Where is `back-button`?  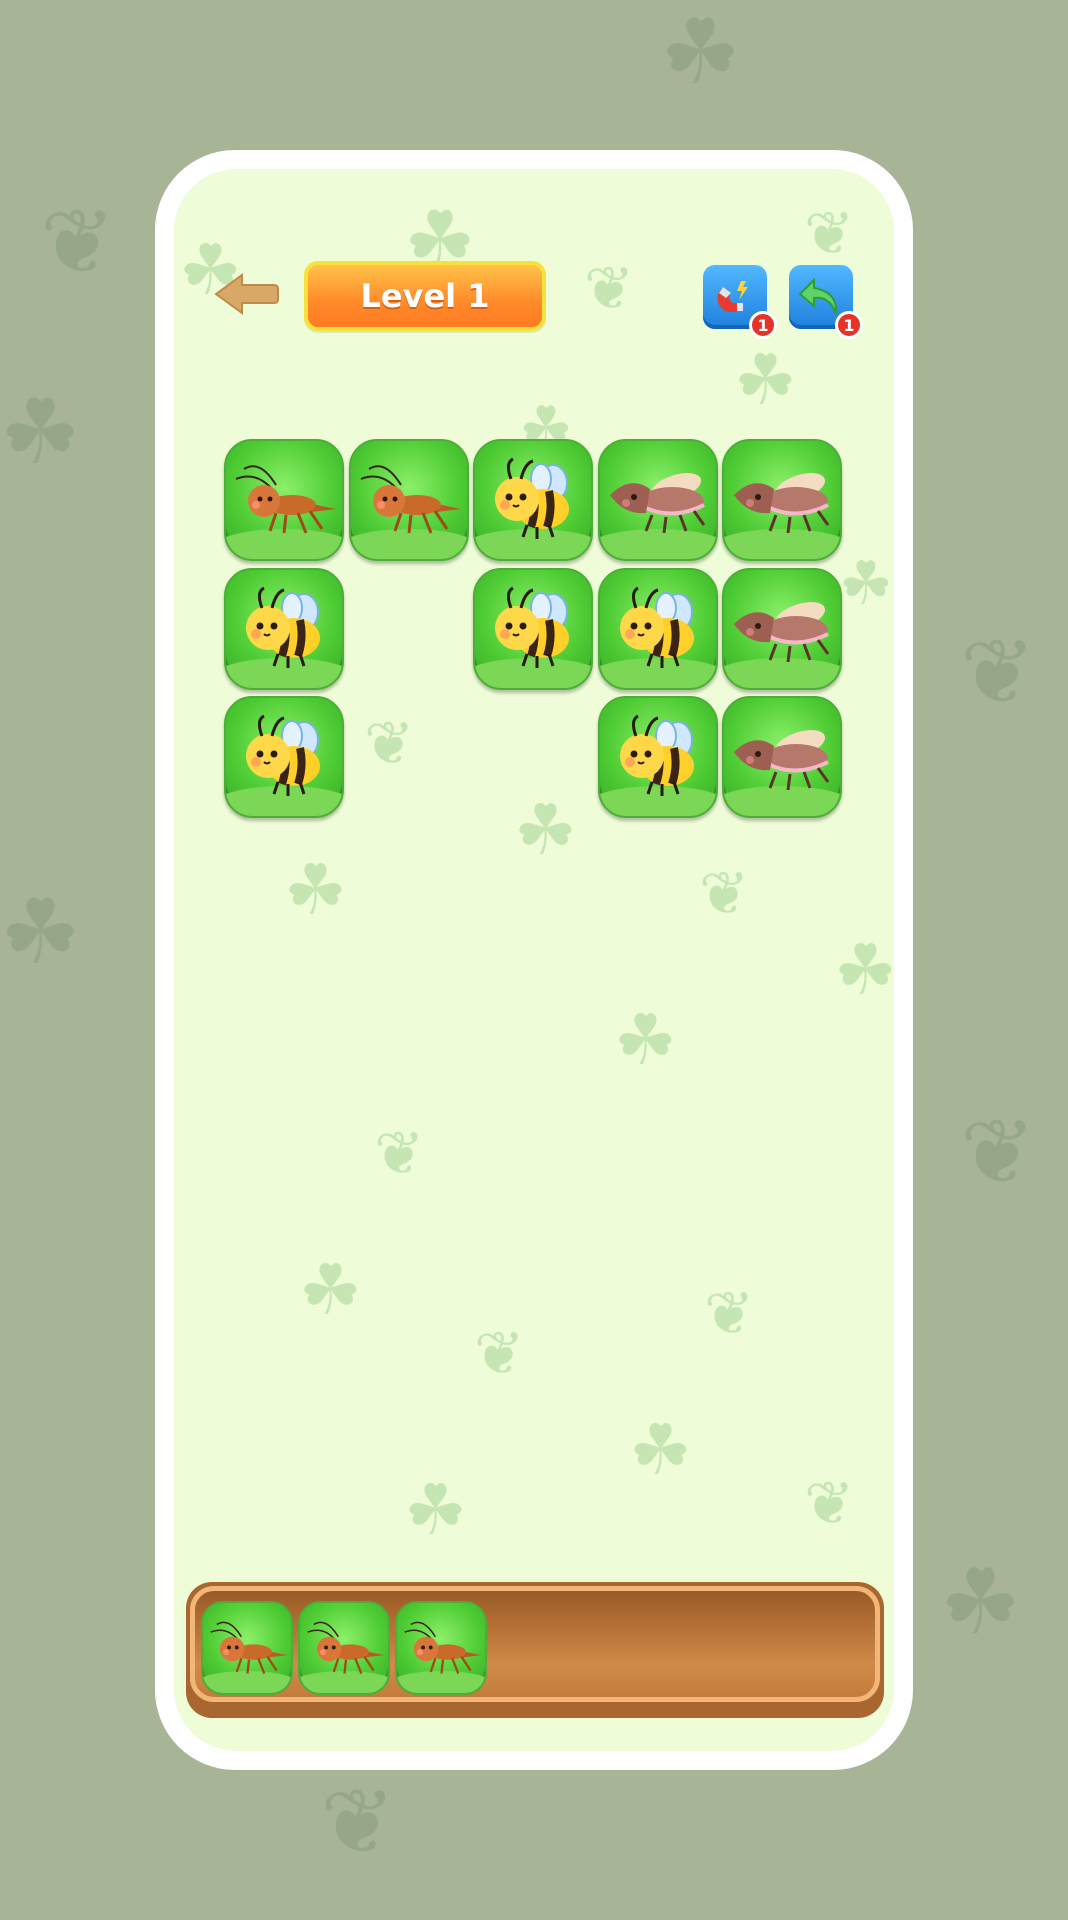 back-button is located at coordinates (247, 294).